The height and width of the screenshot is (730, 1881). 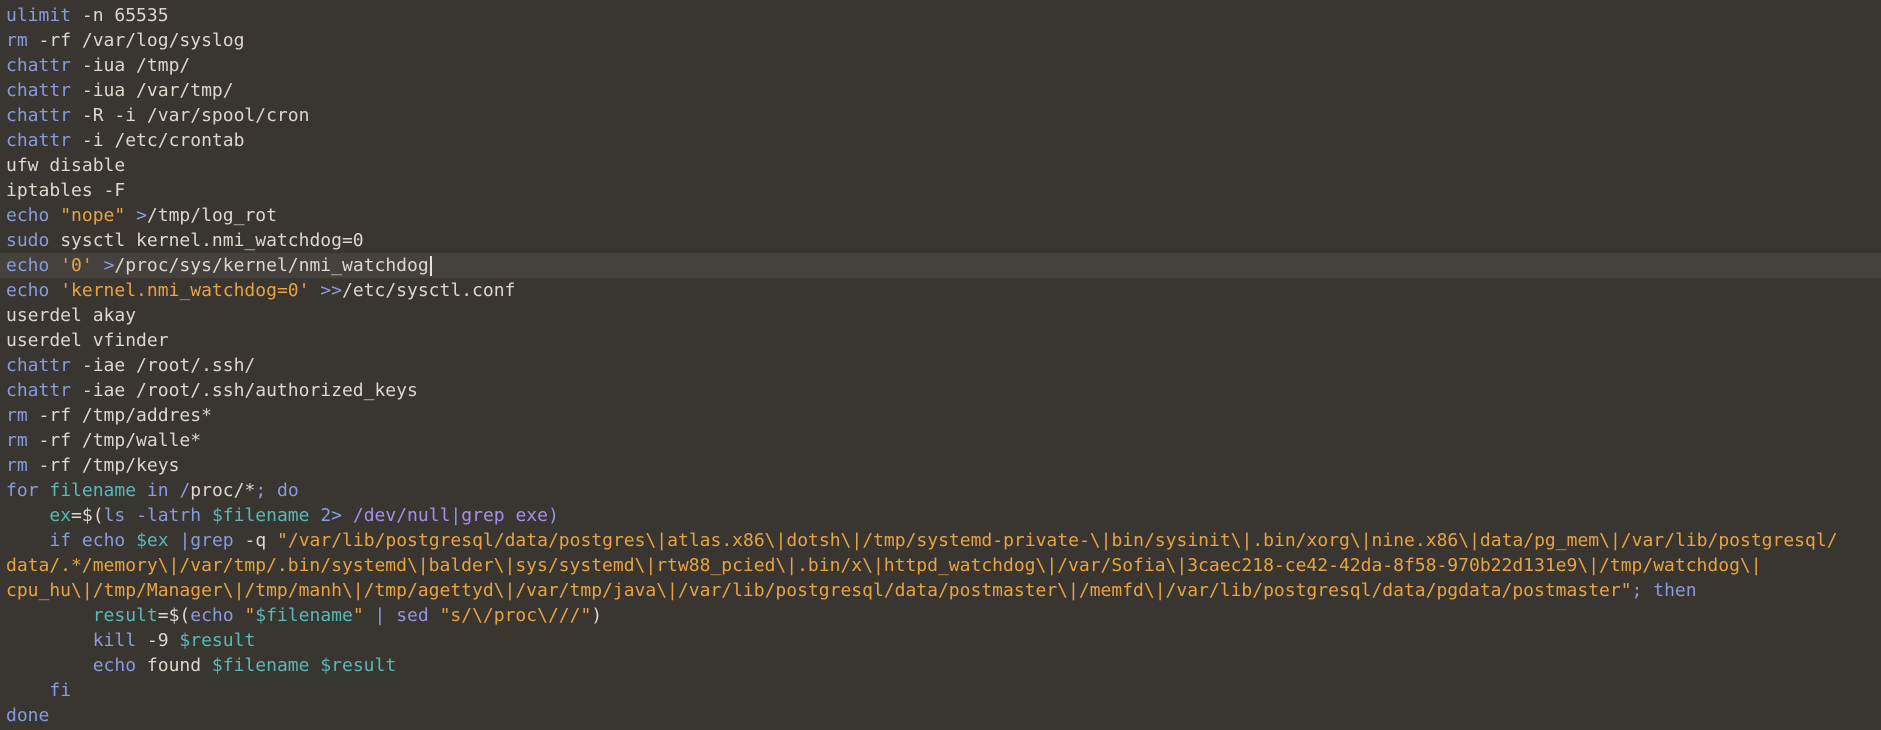 What do you see at coordinates (940, 465) in the screenshot?
I see `code-line: rm -rf /tmp/keys` at bounding box center [940, 465].